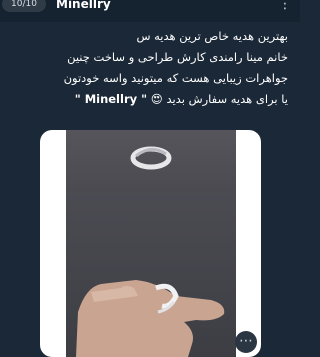 Image resolution: width=320 pixels, height=357 pixels. I want to click on header-bar: 10/10 Minellry ⋮, so click(150, 11).